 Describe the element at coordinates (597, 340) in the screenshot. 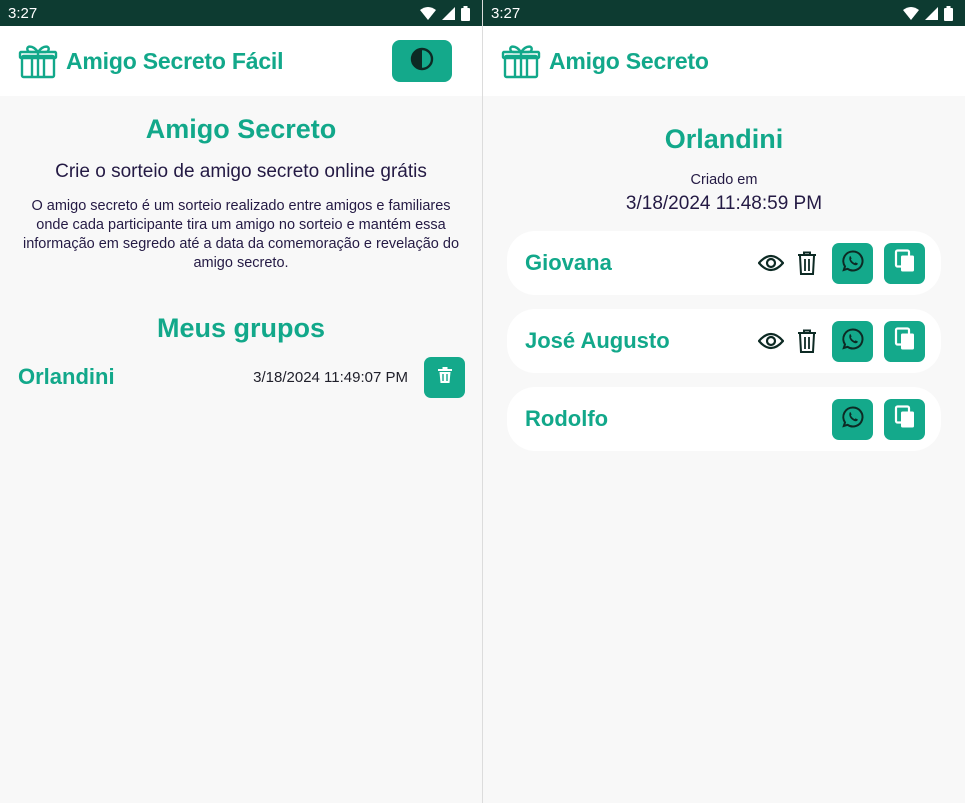

I see `participant-name: José Augusto` at that location.